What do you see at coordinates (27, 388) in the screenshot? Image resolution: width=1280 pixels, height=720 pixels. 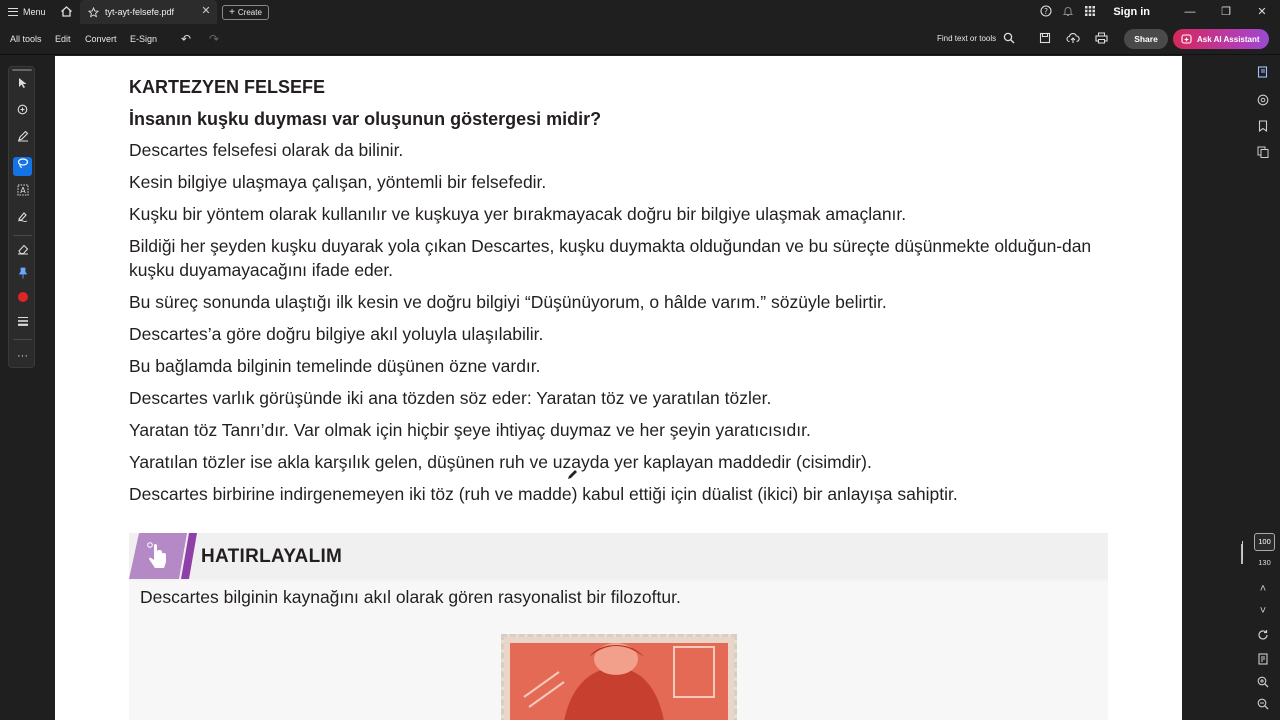 I see `left-tool-rail: A ···` at bounding box center [27, 388].